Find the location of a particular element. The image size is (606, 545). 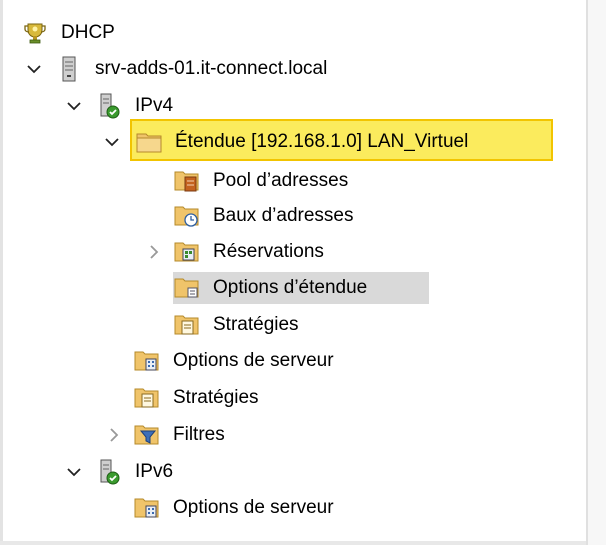

server-tower-icon is located at coordinates (69, 69).